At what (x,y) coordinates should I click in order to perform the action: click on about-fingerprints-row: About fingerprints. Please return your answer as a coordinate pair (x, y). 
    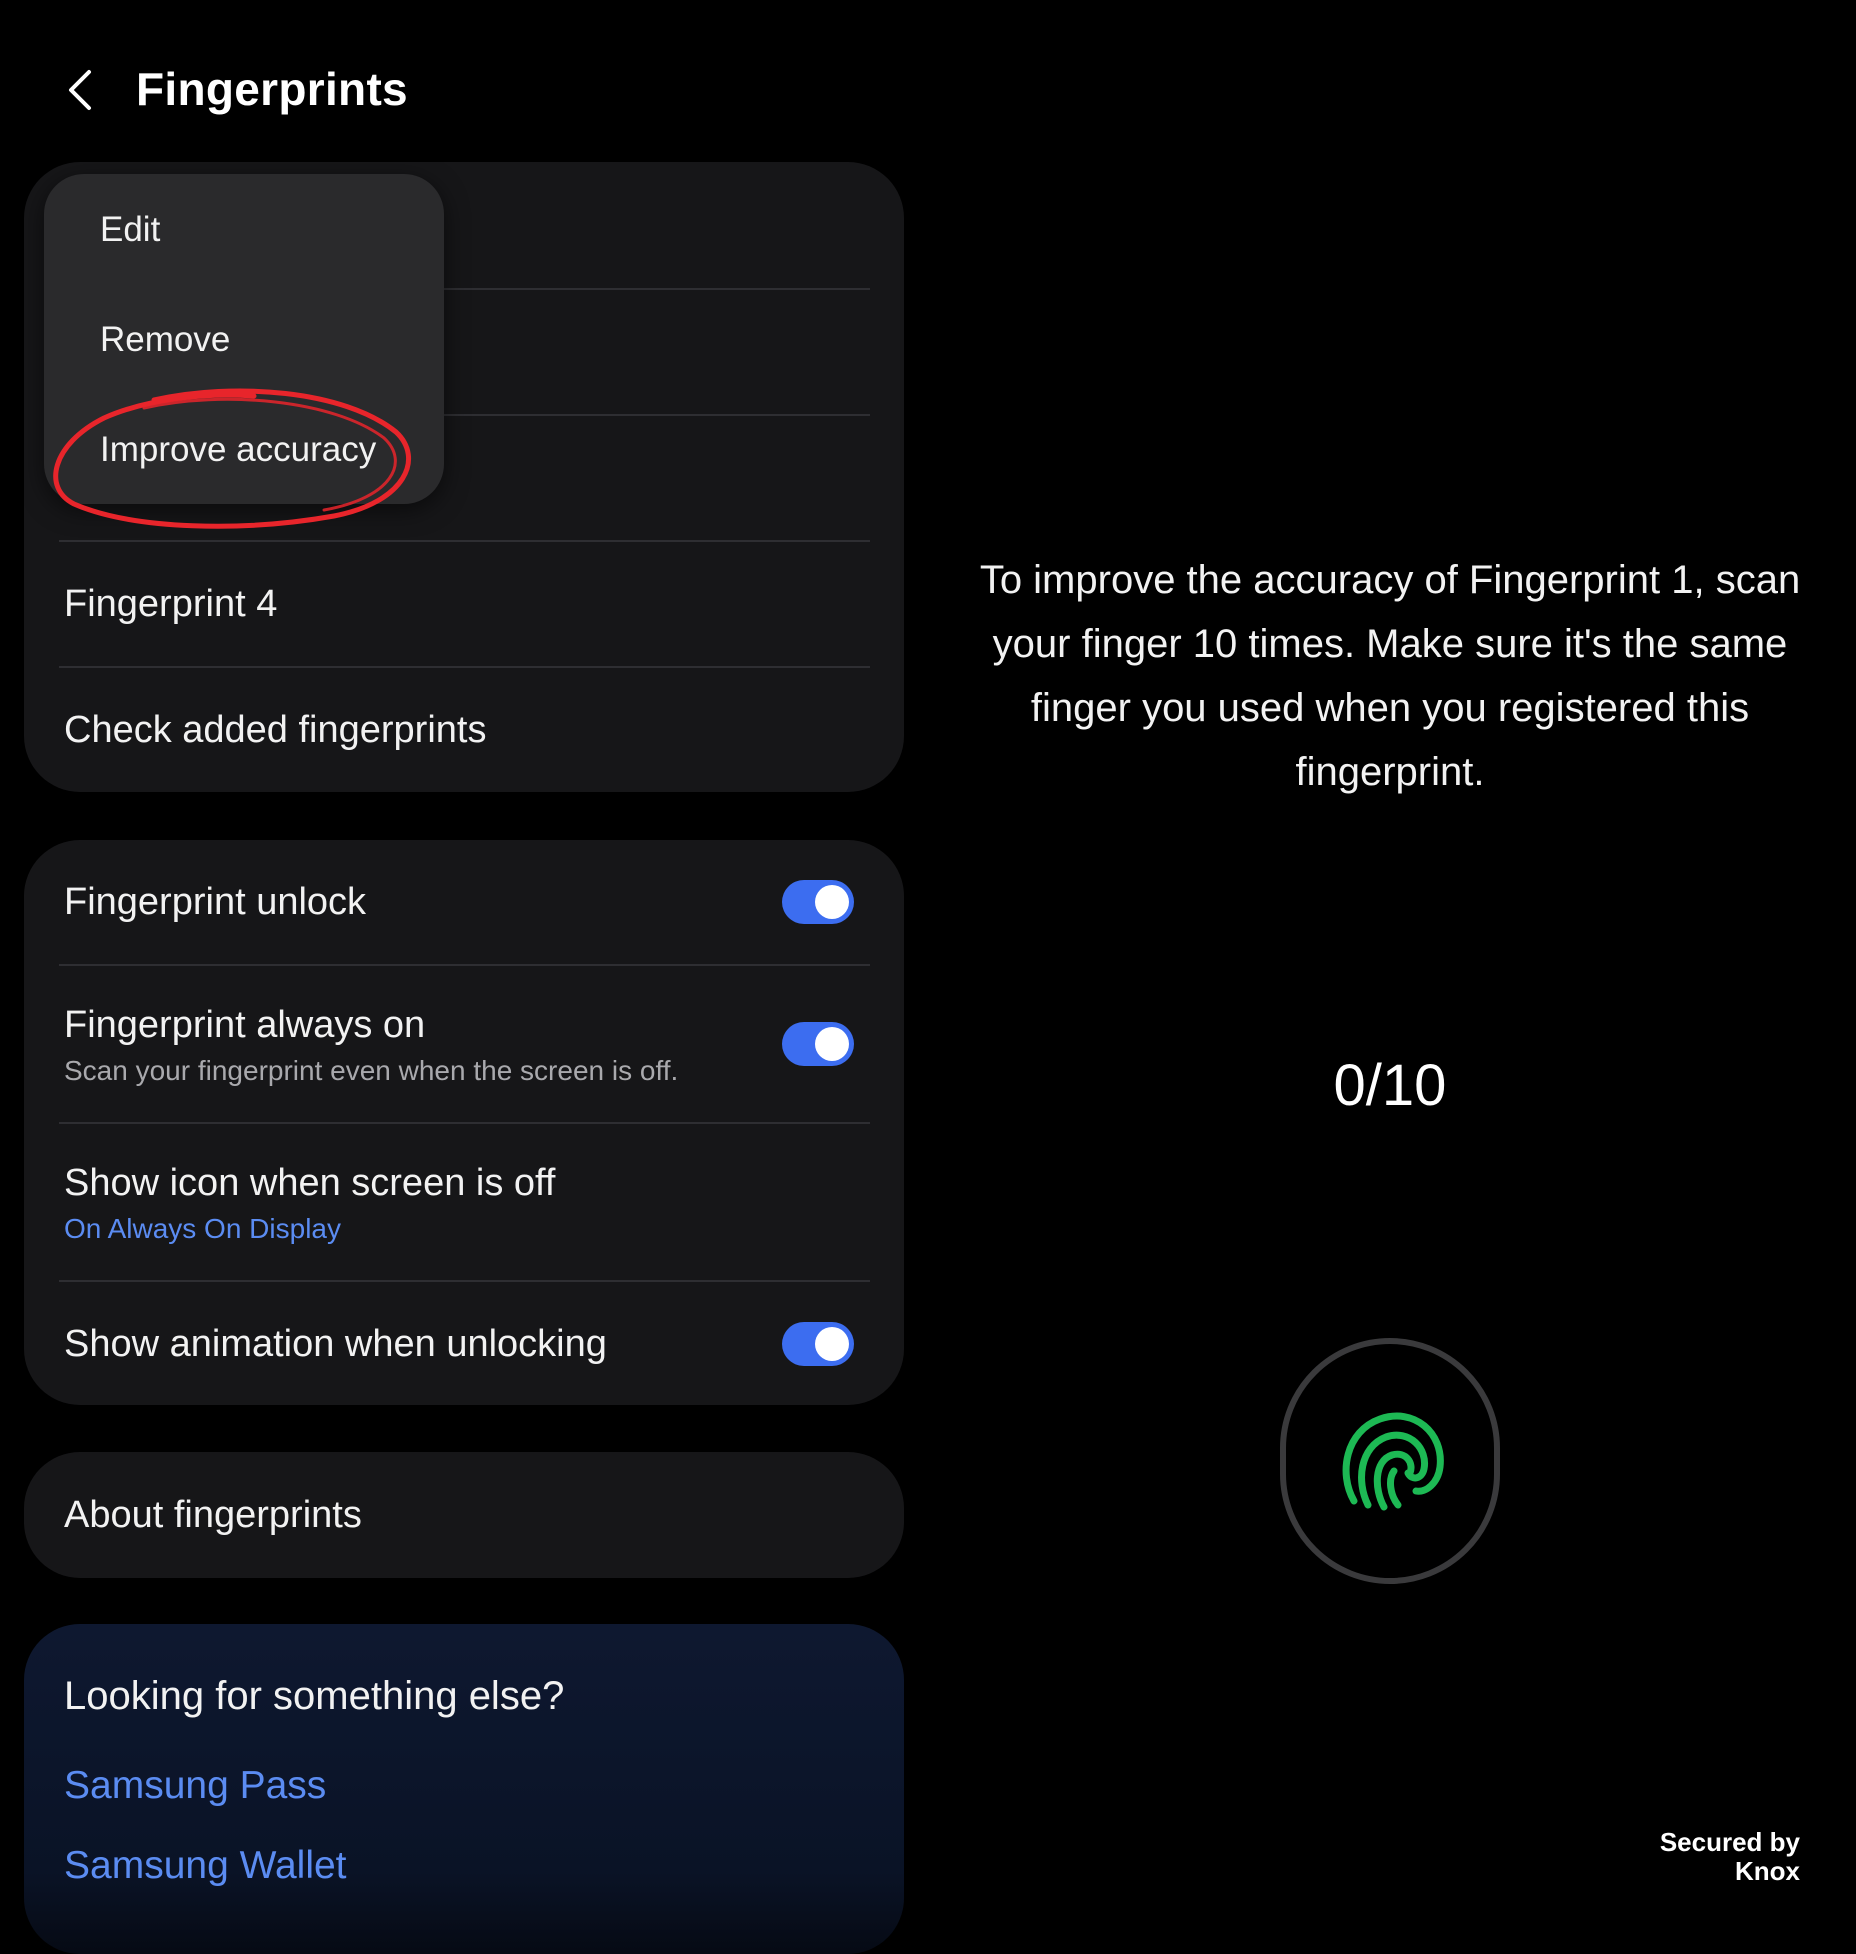
    Looking at the image, I should click on (464, 1515).